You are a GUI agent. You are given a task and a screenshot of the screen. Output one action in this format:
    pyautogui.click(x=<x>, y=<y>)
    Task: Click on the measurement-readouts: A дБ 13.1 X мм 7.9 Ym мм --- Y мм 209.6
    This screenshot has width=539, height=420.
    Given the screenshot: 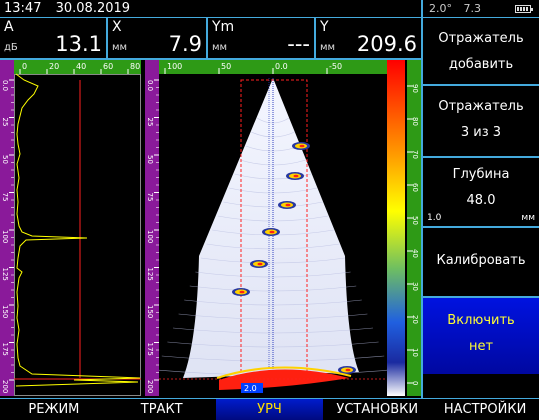 What is the action you would take?
    pyautogui.click(x=210, y=39)
    